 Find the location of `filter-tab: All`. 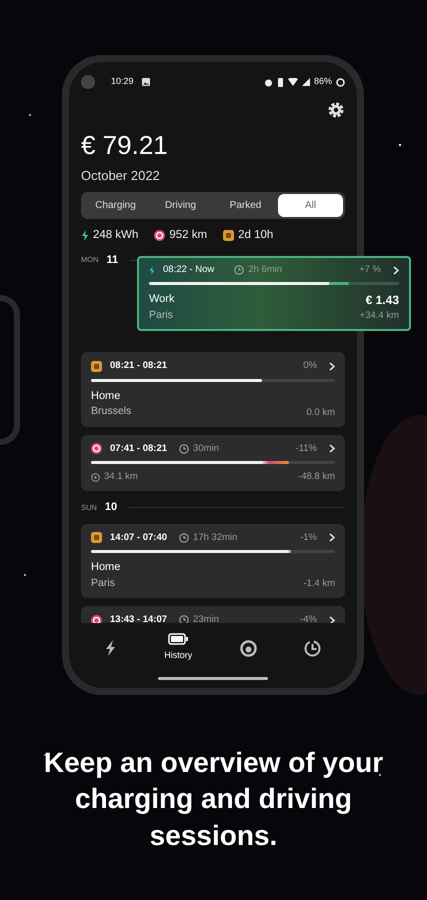

filter-tab: All is located at coordinates (310, 205).